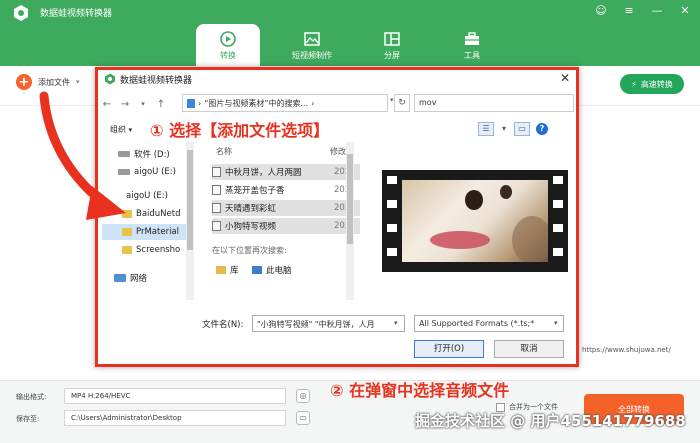 This screenshot has height=443, width=700. Describe the element at coordinates (494, 103) in the screenshot. I see `search-input: mov` at that location.